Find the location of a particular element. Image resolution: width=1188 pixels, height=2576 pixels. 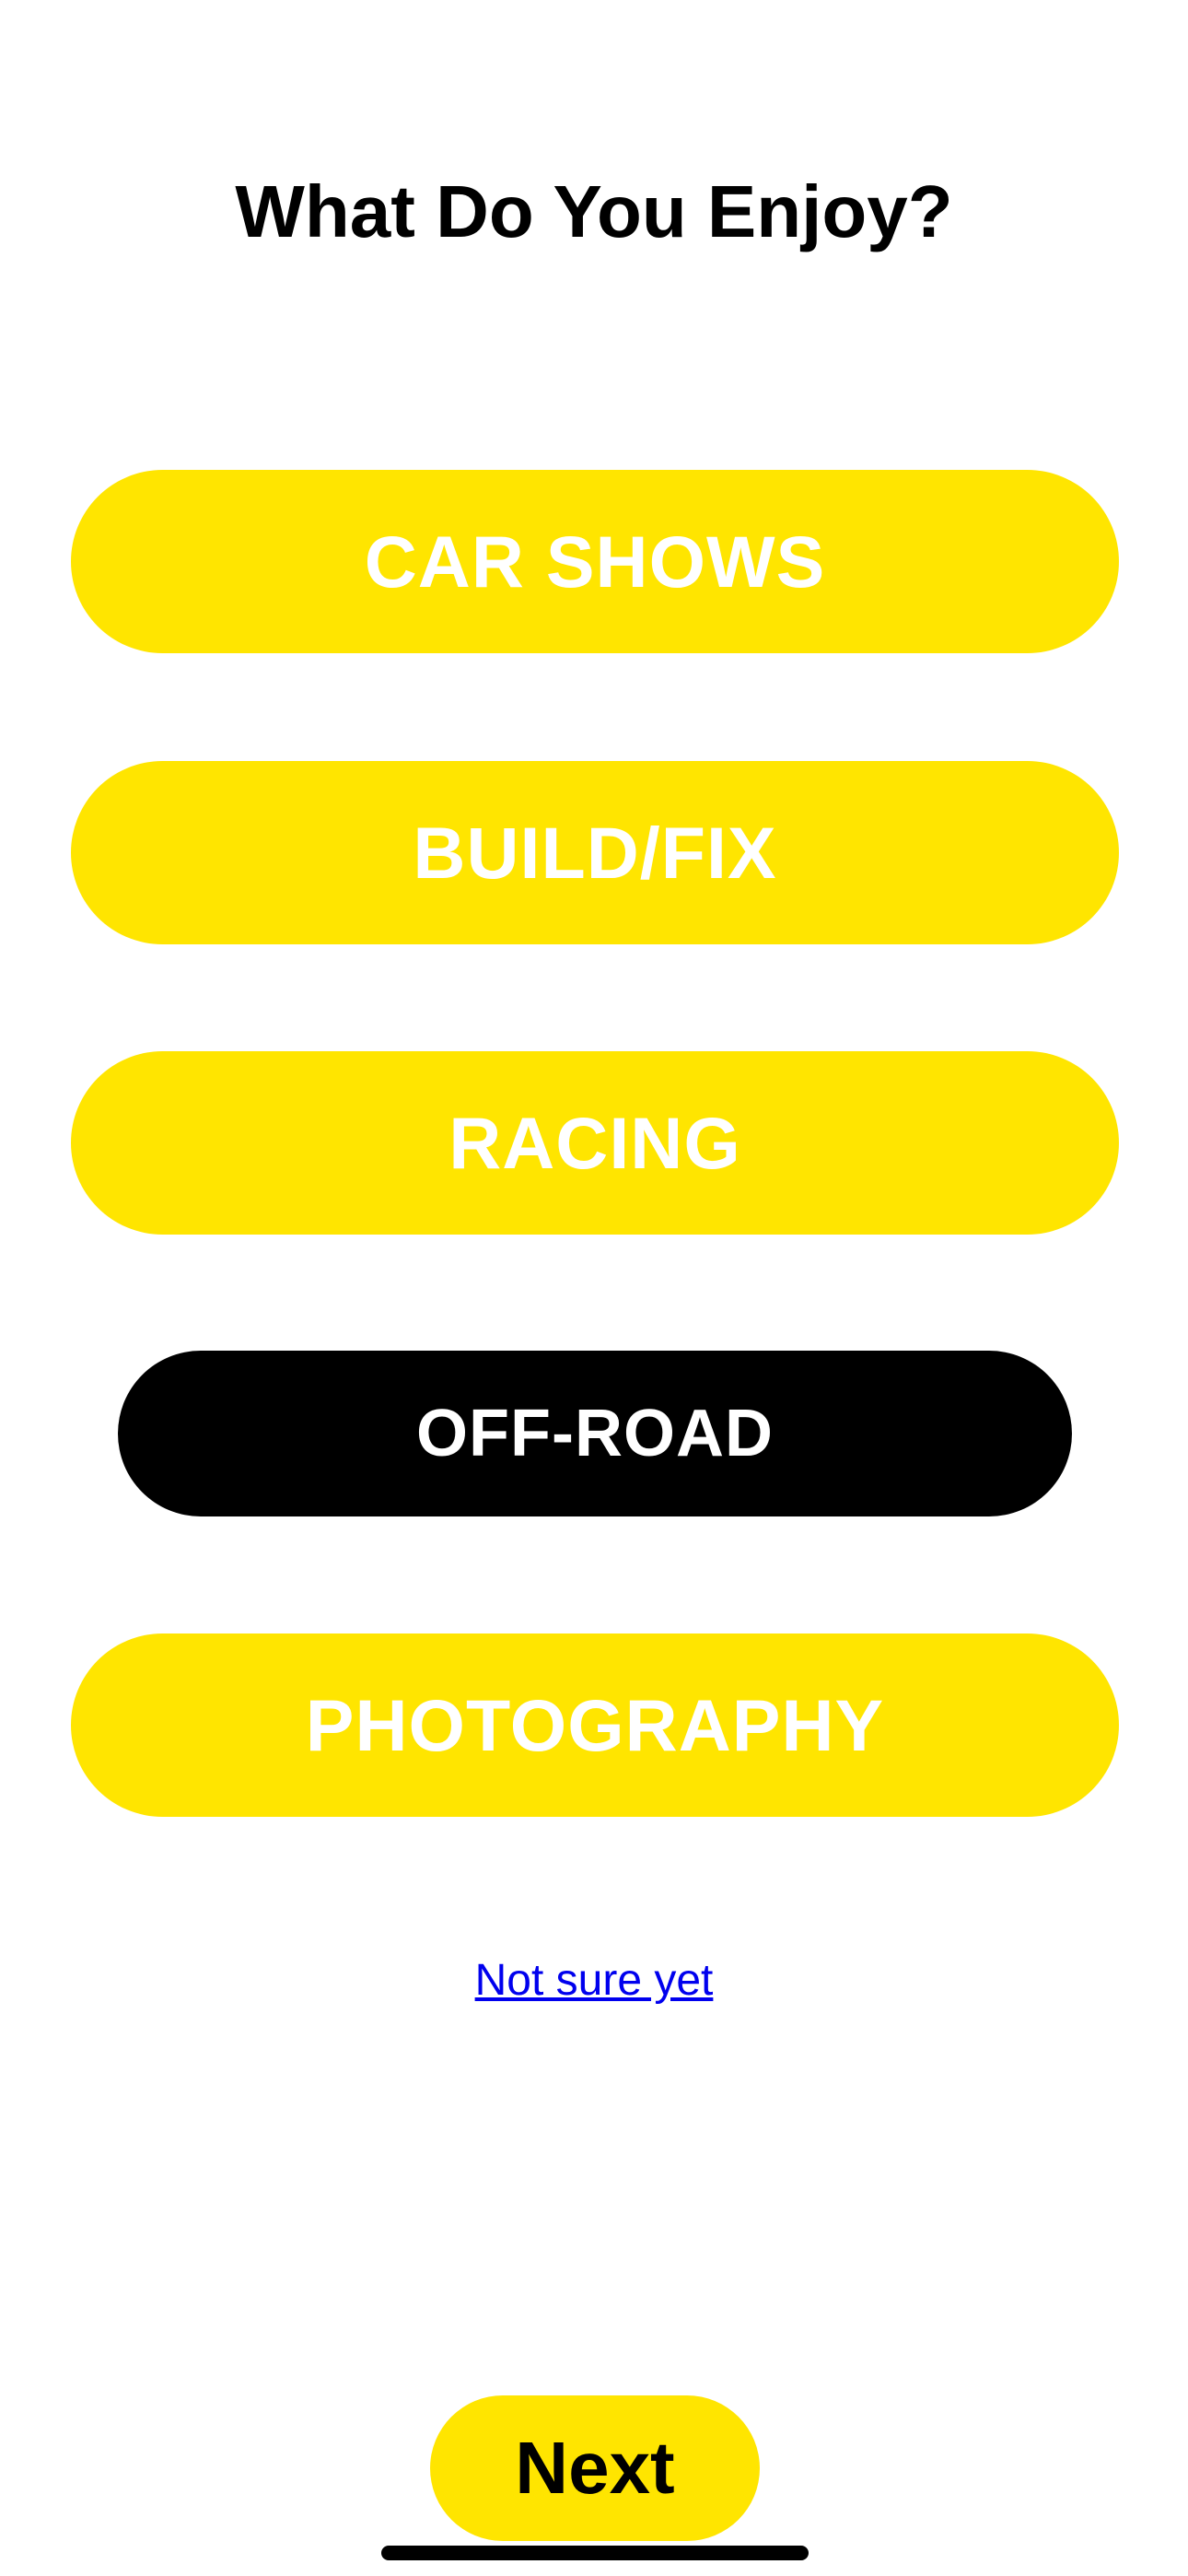

option-photography-button: PHOTOGRAPHY is located at coordinates (595, 1725).